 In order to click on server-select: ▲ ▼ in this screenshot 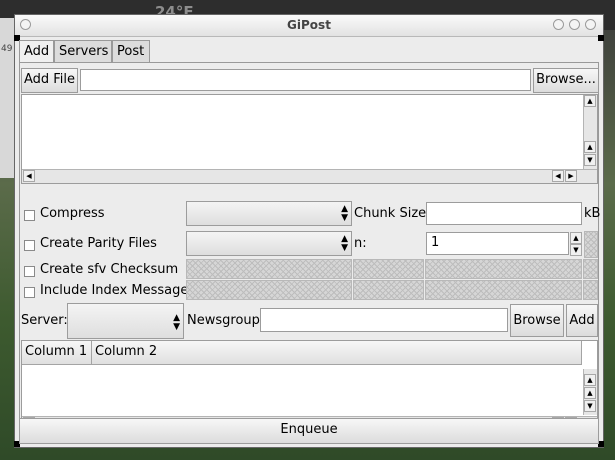, I will do `click(125, 321)`.